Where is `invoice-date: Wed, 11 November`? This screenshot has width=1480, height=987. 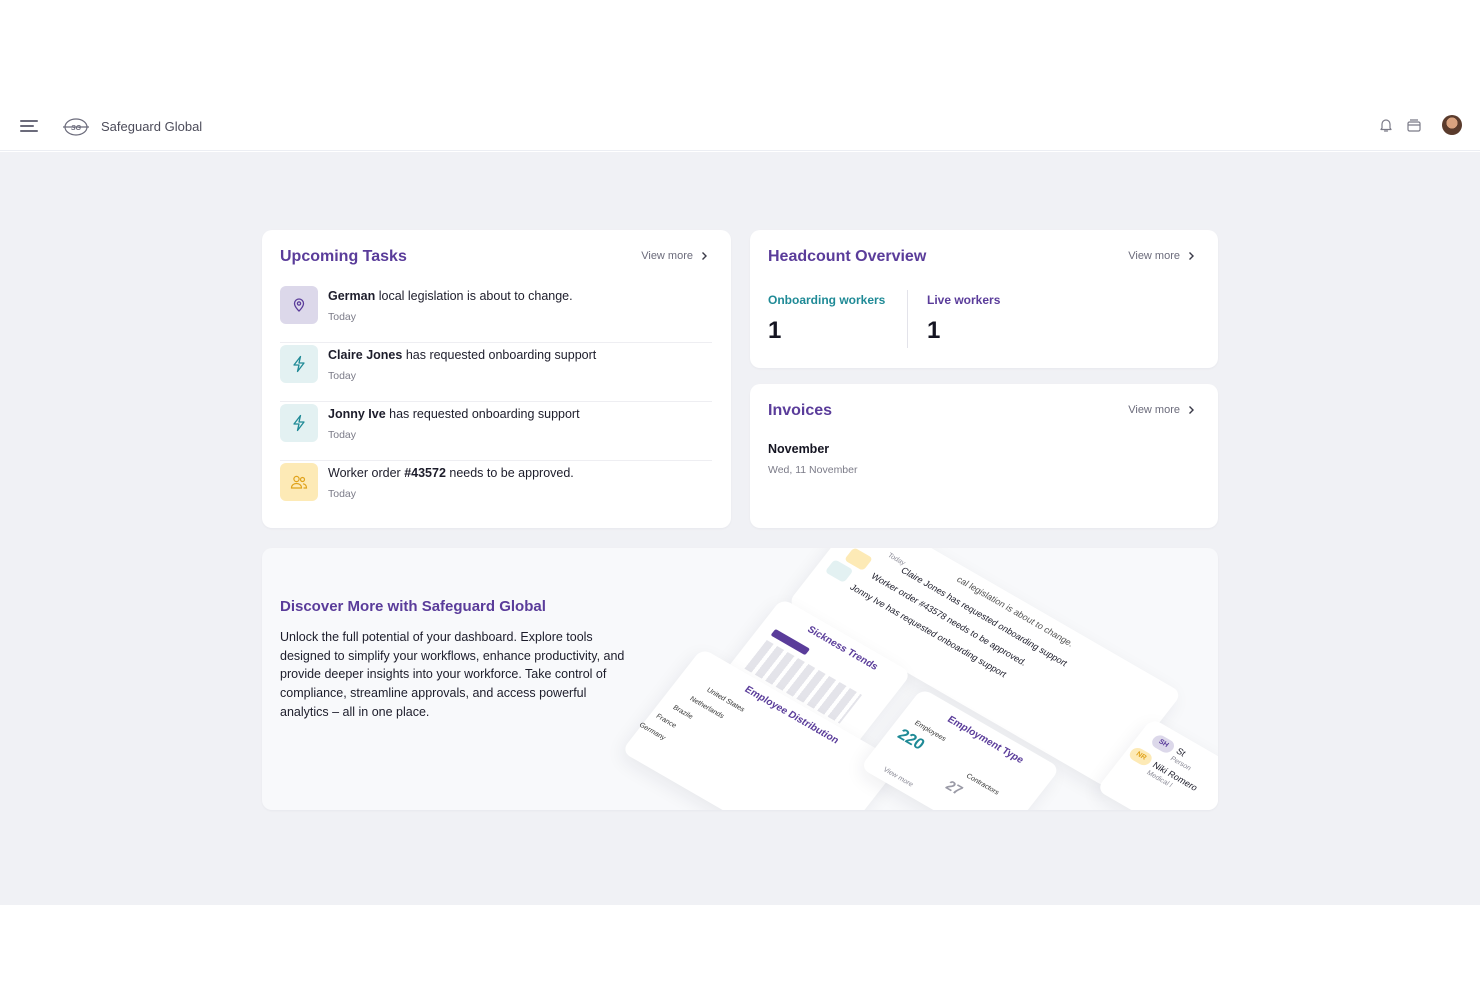 invoice-date: Wed, 11 November is located at coordinates (813, 470).